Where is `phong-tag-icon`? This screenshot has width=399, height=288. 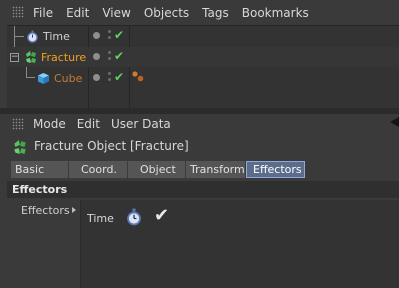
phong-tag-icon is located at coordinates (138, 77).